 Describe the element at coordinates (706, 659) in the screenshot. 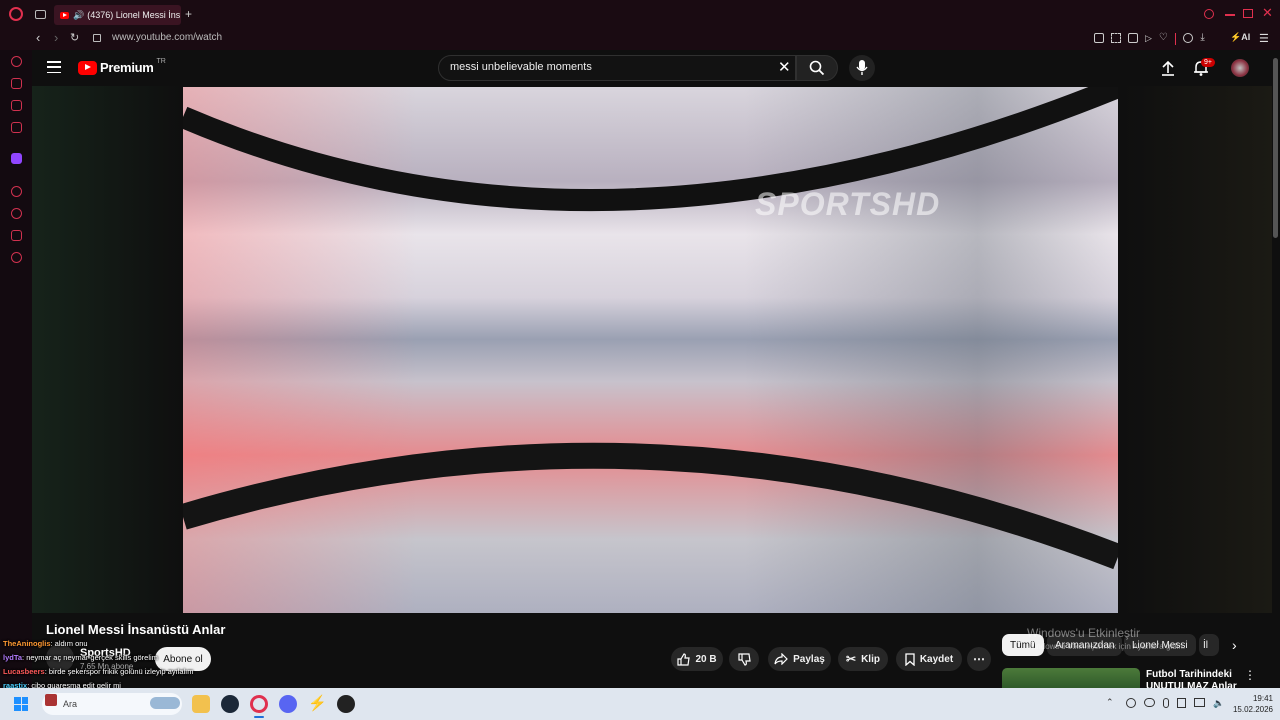

I see `like-count: 20 B` at that location.